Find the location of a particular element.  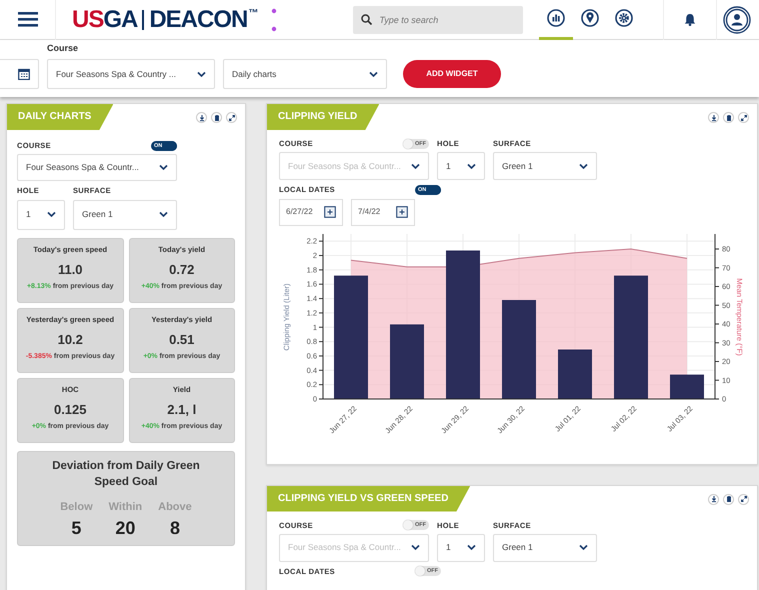

bell-icon is located at coordinates (690, 19).